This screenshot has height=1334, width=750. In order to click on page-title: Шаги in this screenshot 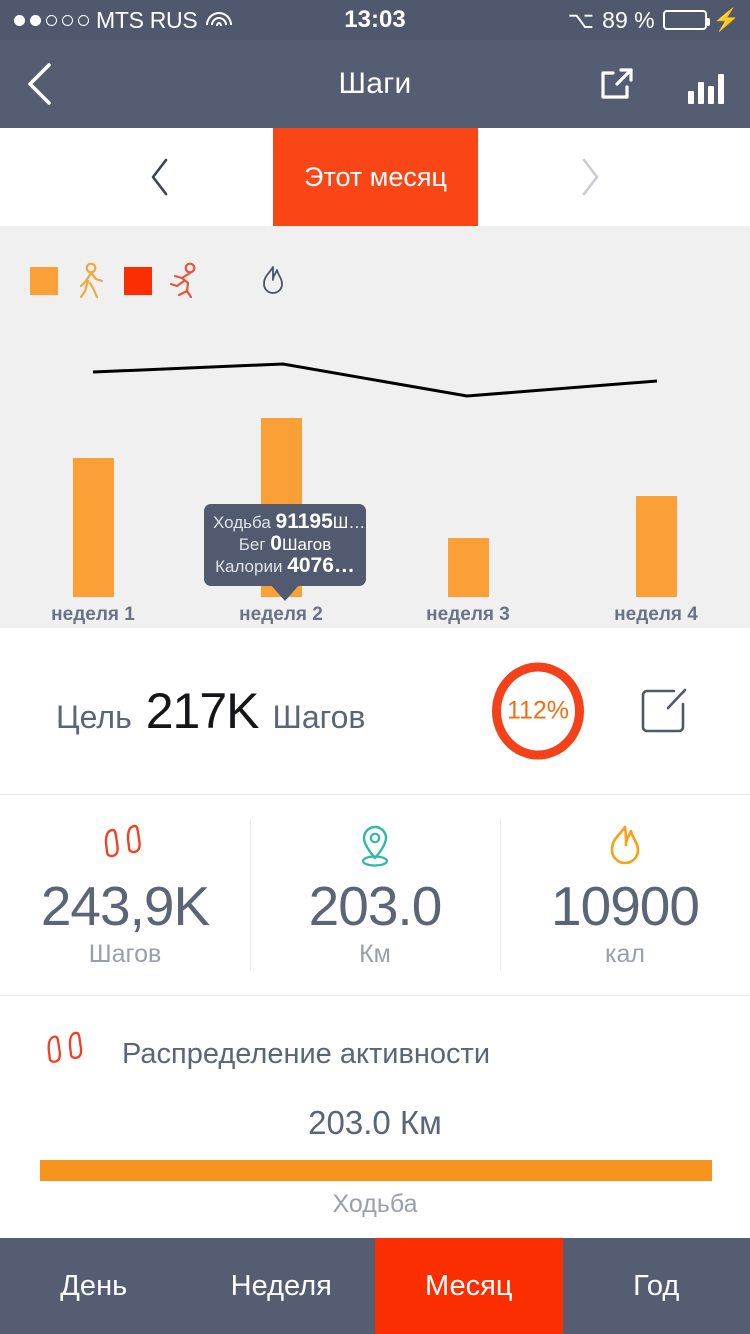, I will do `click(375, 83)`.